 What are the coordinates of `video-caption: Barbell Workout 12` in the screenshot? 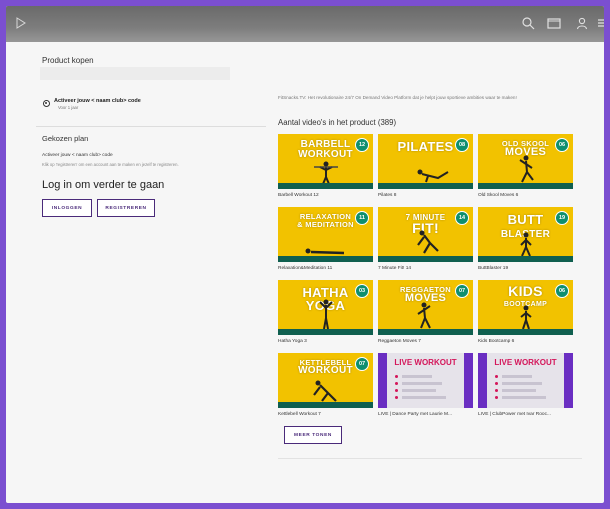 It's located at (325, 195).